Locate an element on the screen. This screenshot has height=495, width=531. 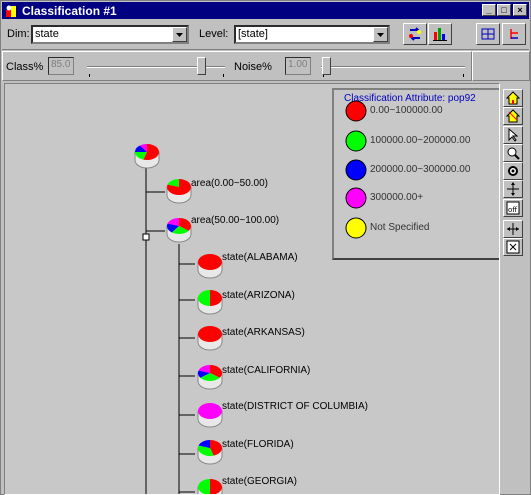
threshold-toolbar: Class% 85.0 Noise% 1.00 is located at coordinates (237, 66).